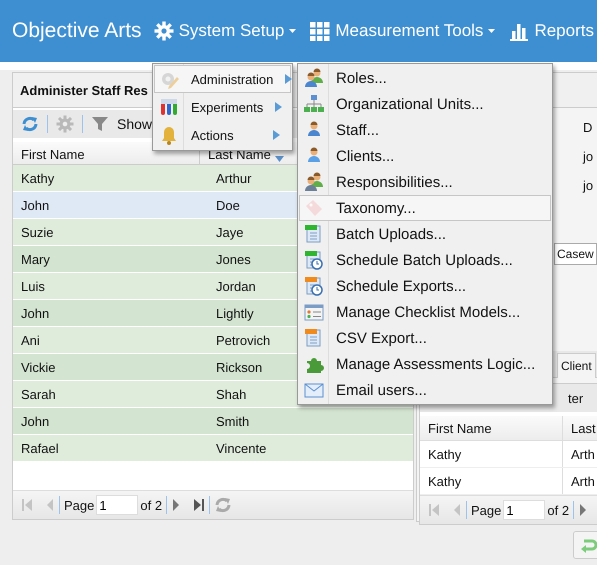 The width and height of the screenshot is (597, 579). I want to click on test-tubes-icon, so click(169, 107).